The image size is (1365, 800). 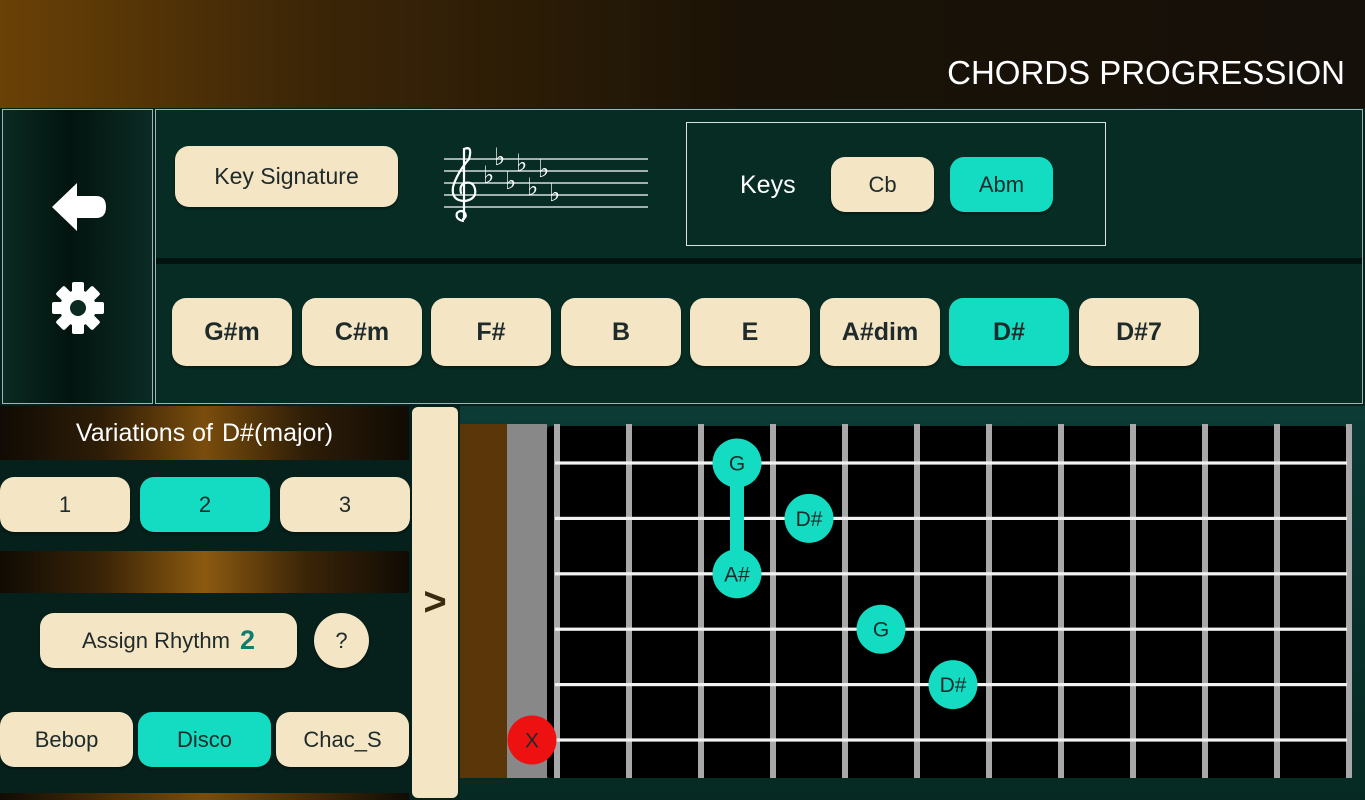 I want to click on assign-rhythm-value: 2, so click(x=247, y=640).